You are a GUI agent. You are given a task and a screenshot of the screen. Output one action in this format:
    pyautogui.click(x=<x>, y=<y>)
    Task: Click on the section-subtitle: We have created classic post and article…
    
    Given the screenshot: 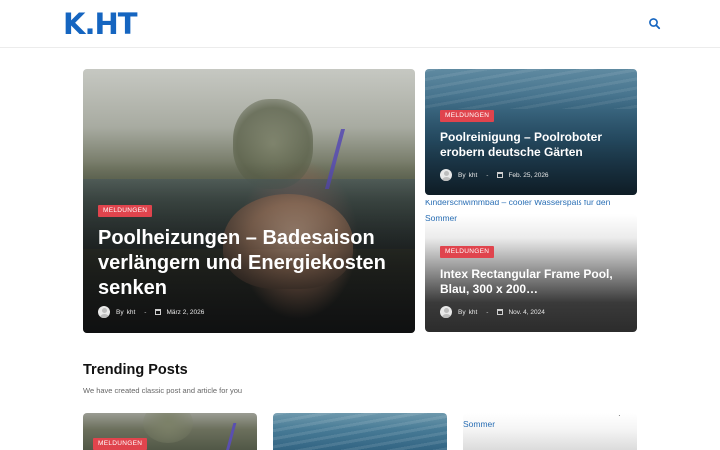 What is the action you would take?
    pyautogui.click(x=163, y=390)
    